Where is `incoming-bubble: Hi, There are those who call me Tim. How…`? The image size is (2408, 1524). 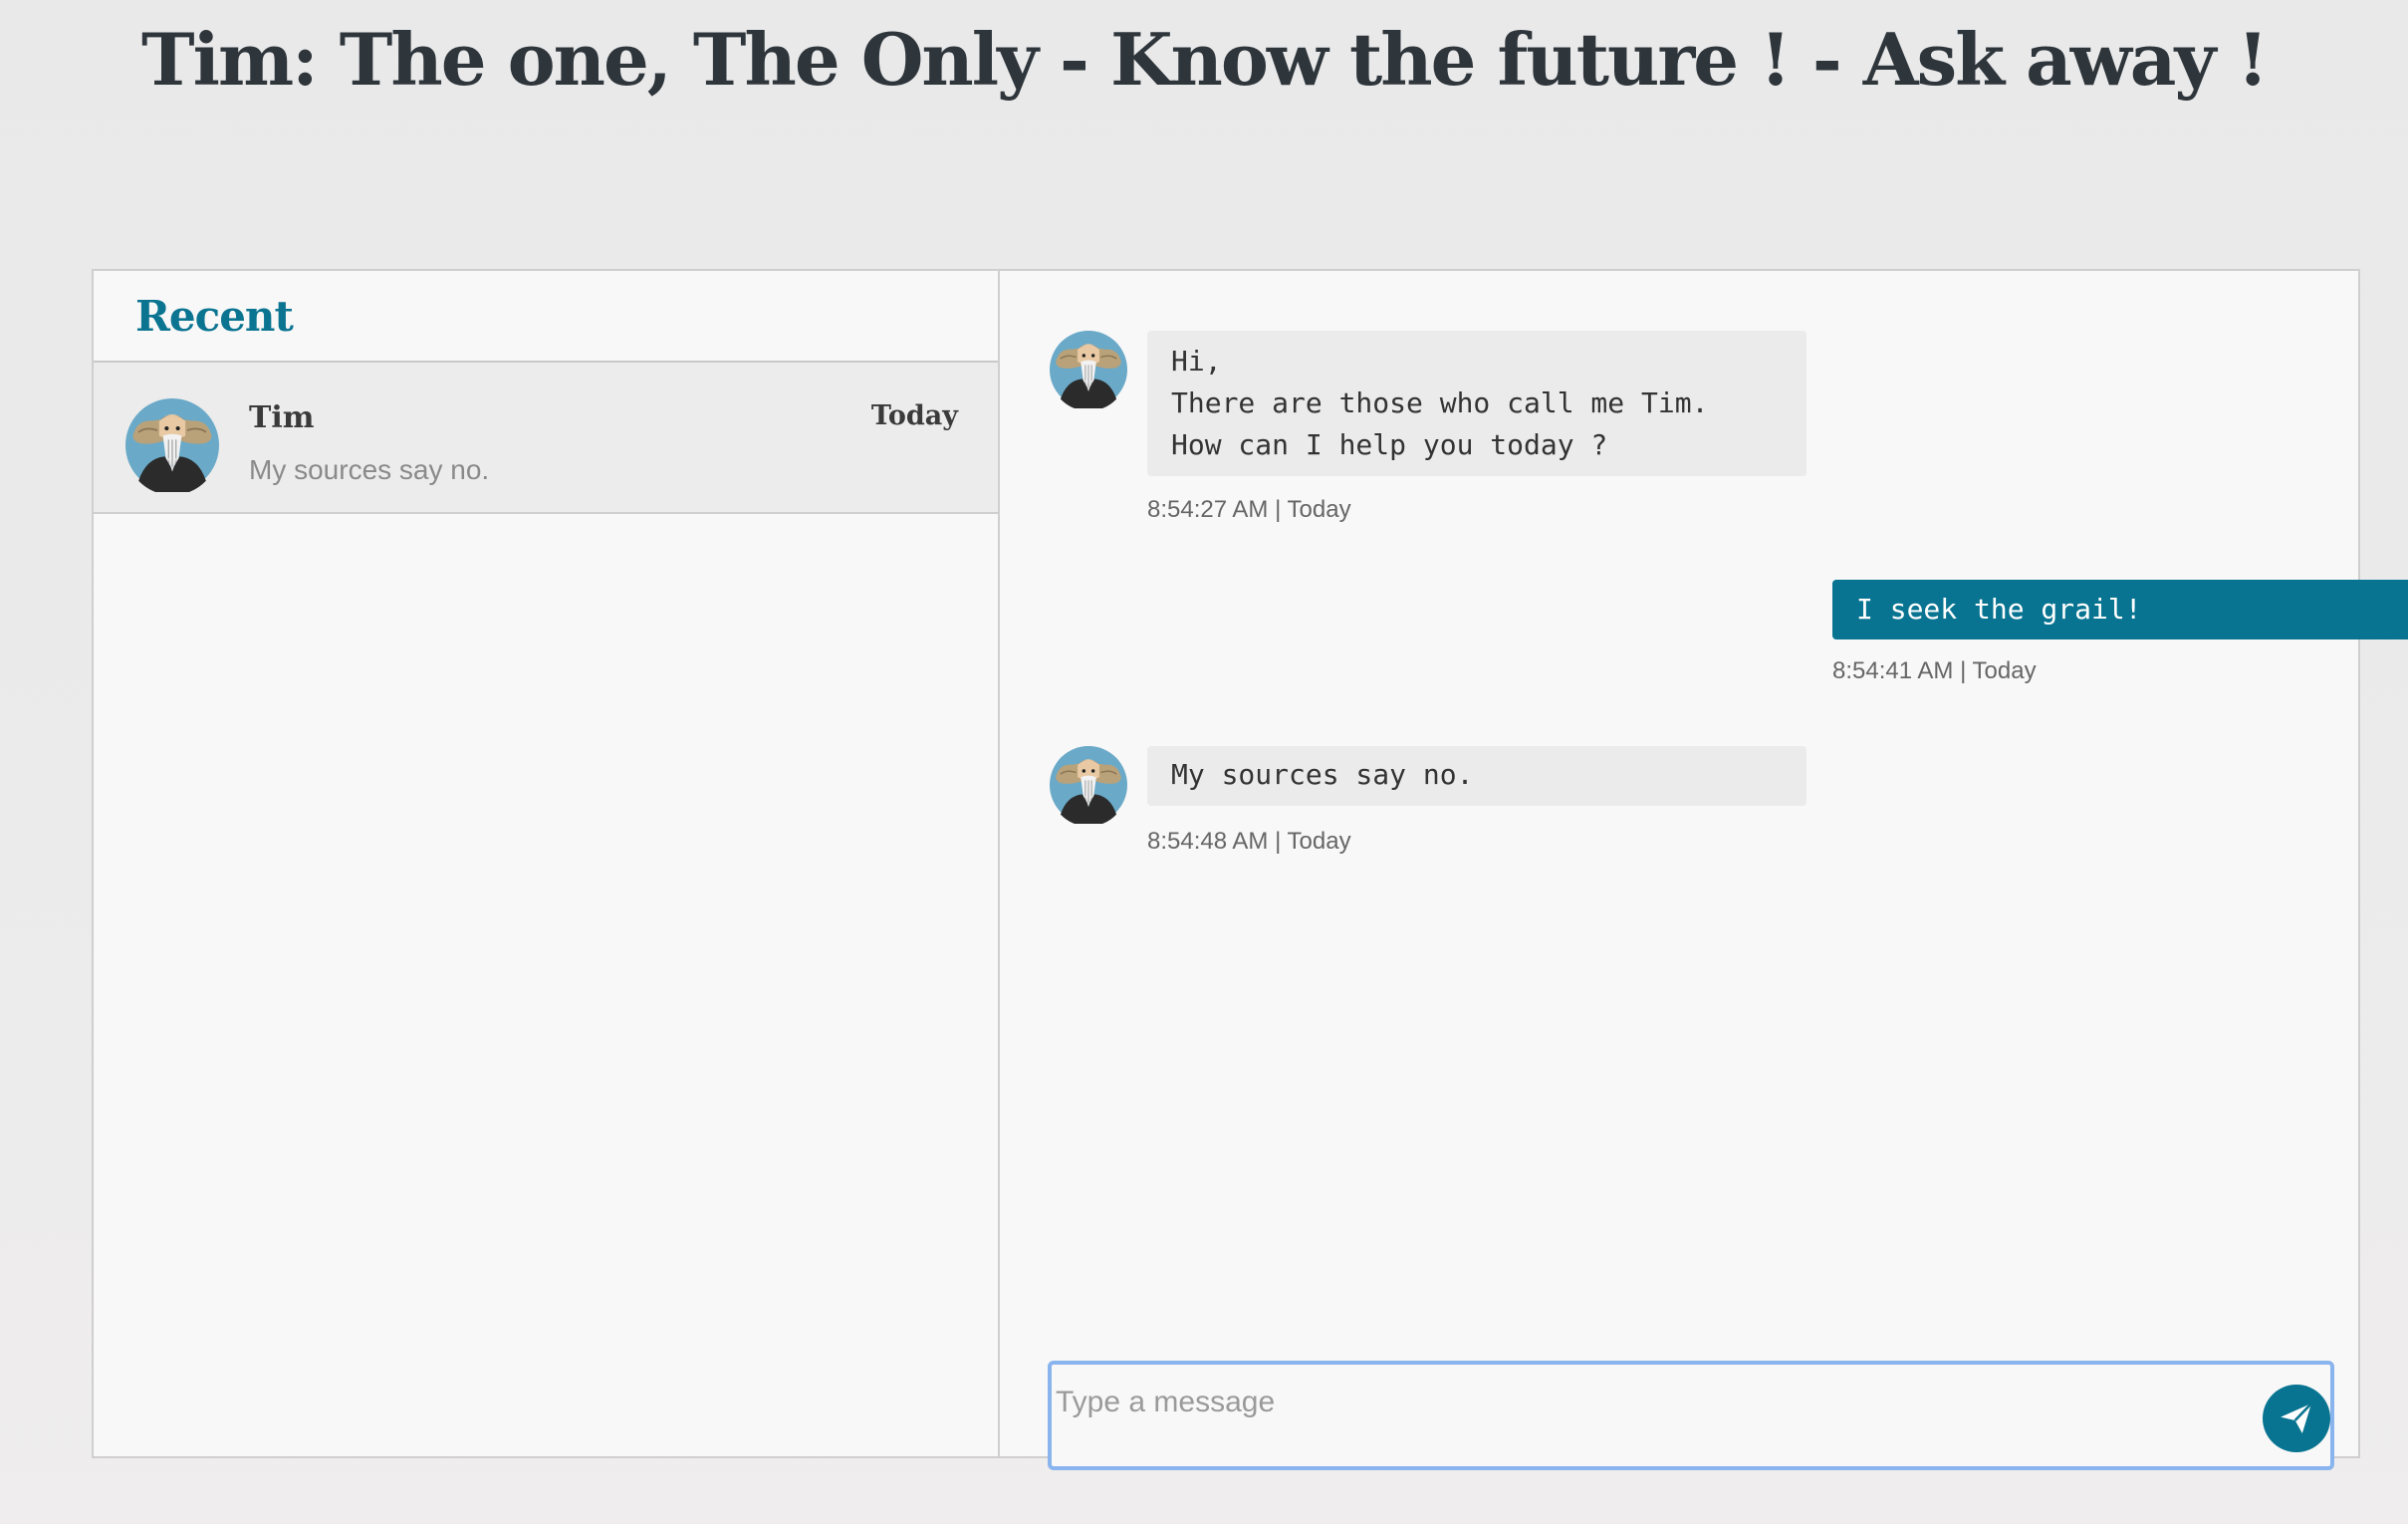
incoming-bubble: Hi, There are those who call me Tim. How… is located at coordinates (1476, 403).